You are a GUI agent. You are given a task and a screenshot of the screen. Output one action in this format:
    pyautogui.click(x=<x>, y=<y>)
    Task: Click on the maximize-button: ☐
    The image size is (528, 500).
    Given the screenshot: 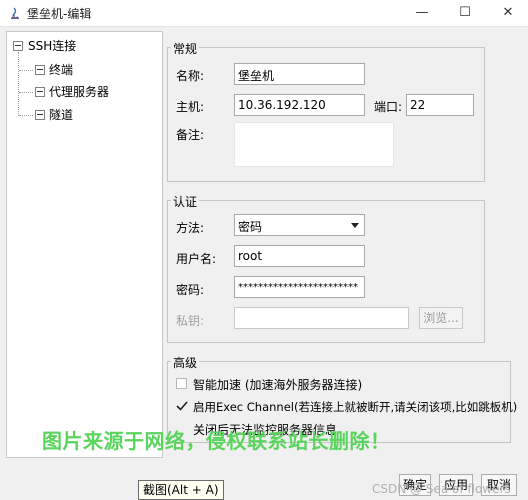 What is the action you would take?
    pyautogui.click(x=465, y=13)
    